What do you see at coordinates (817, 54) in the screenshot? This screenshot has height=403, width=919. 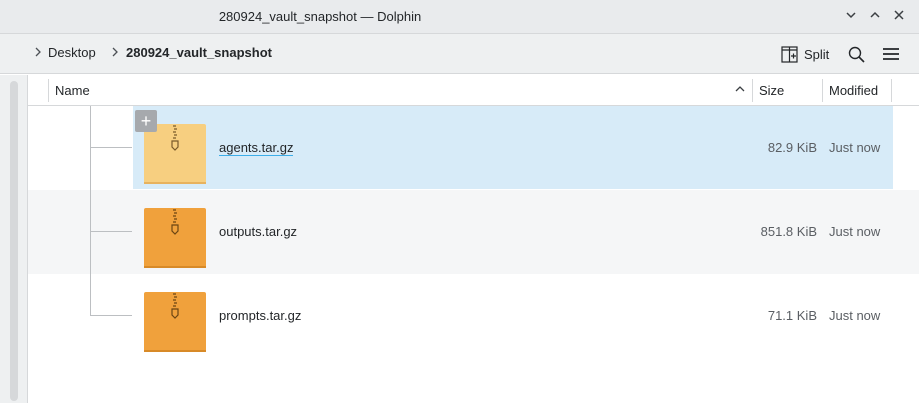 I see `split-label: Split` at bounding box center [817, 54].